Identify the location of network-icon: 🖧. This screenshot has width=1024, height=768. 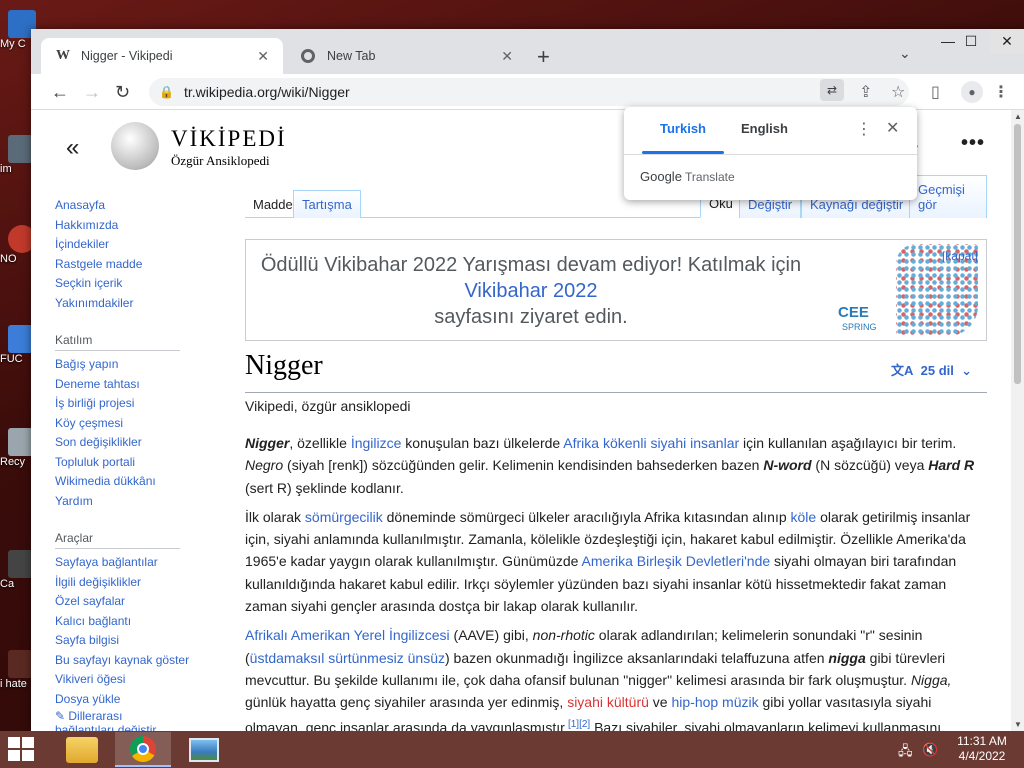
(905, 753).